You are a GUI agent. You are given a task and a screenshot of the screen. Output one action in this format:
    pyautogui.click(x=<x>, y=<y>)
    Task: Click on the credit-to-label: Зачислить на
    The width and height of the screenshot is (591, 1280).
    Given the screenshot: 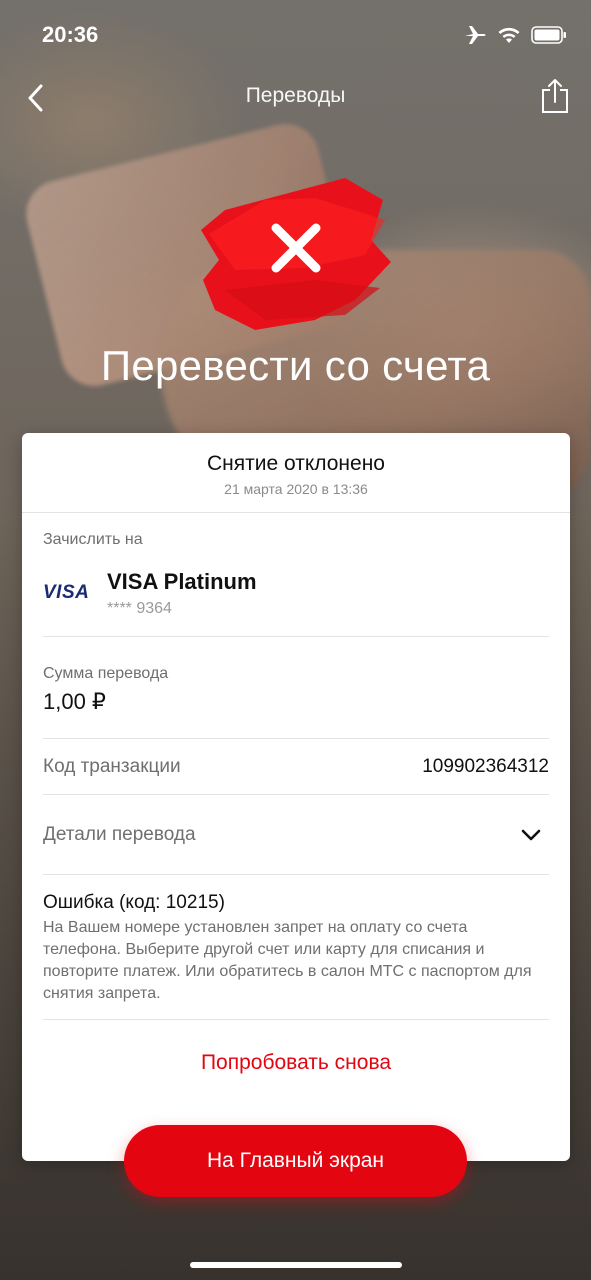 What is the action you would take?
    pyautogui.click(x=93, y=539)
    